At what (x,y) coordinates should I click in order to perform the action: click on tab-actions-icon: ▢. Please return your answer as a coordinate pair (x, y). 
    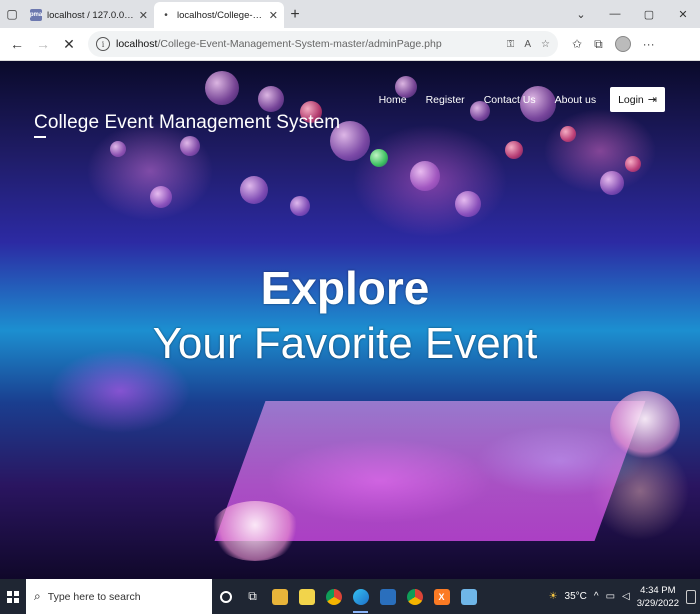
    Looking at the image, I should click on (12, 14).